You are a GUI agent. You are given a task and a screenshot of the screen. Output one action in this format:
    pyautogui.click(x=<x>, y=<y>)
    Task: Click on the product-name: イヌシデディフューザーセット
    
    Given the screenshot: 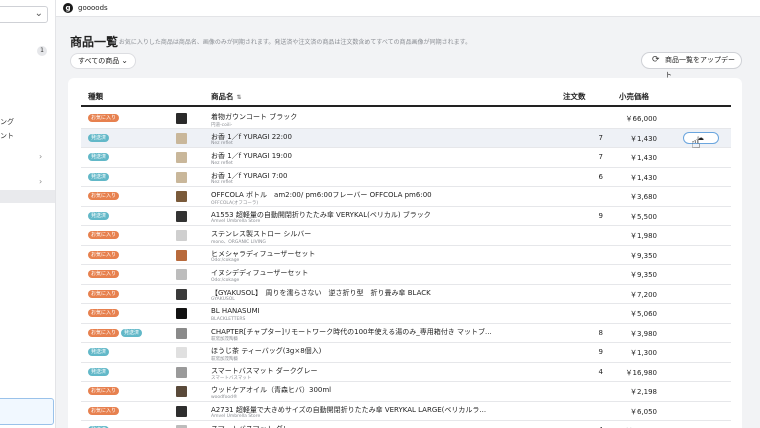 What is the action you would take?
    pyautogui.click(x=259, y=273)
    